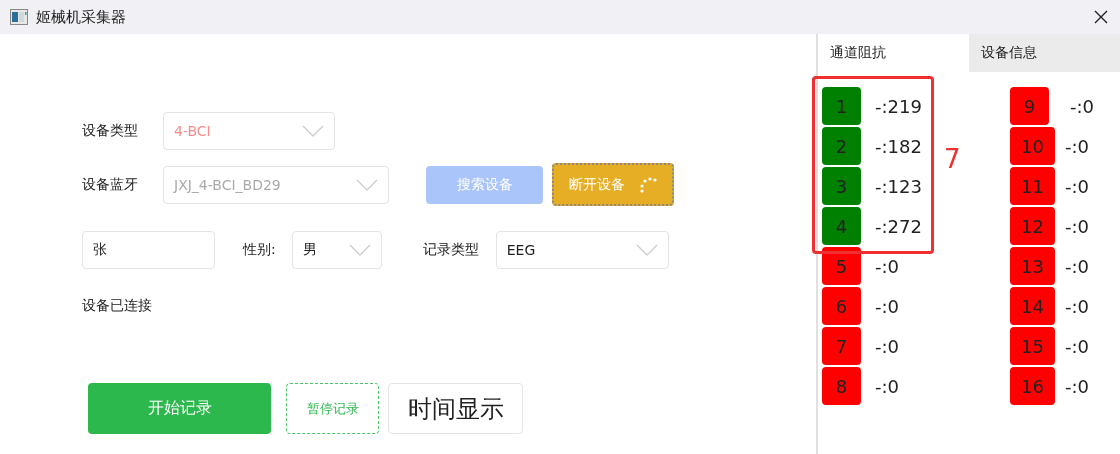 The height and width of the screenshot is (454, 1120). What do you see at coordinates (898, 146) in the screenshot?
I see `channel-reading: -:182` at bounding box center [898, 146].